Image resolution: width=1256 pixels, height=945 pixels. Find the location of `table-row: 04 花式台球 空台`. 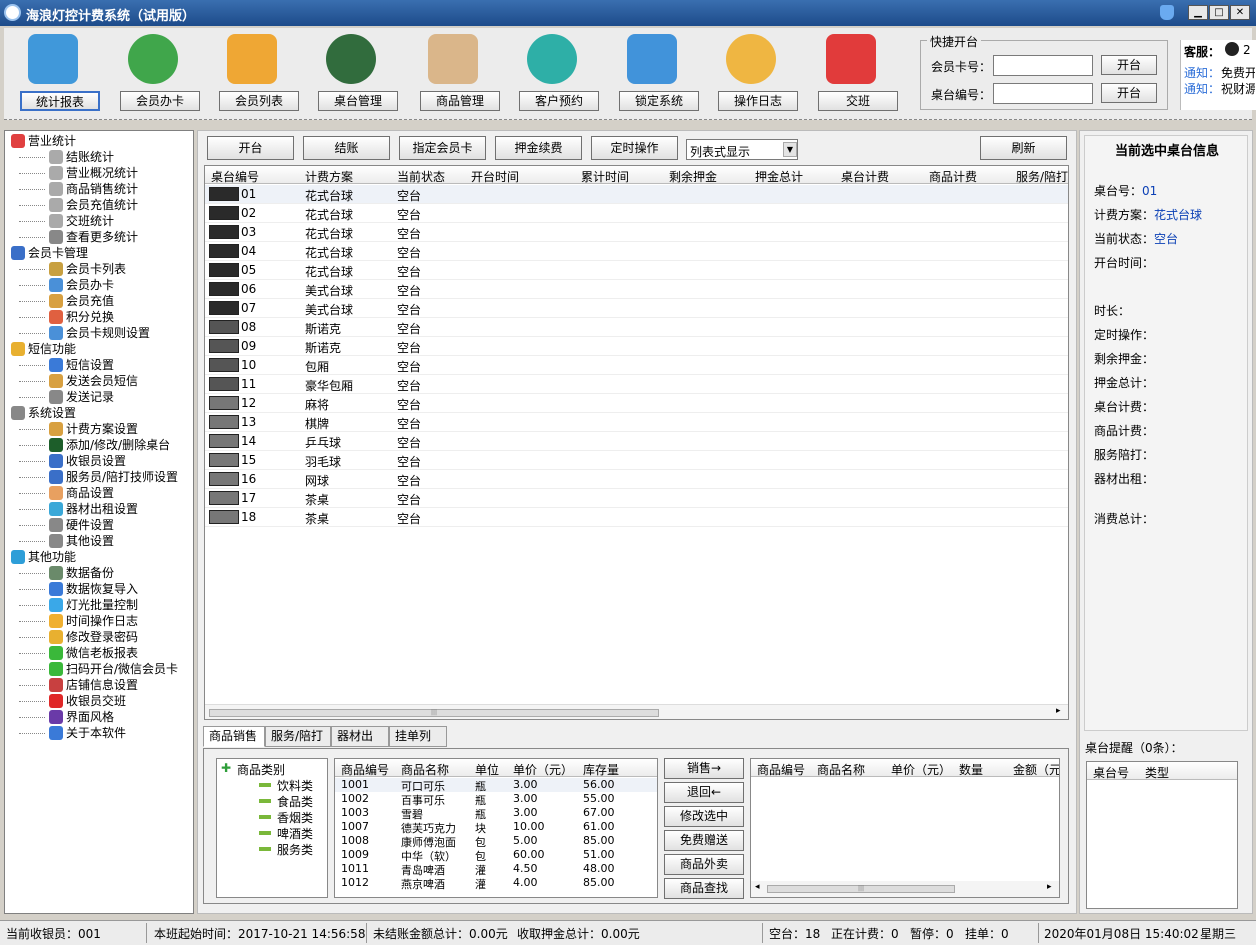

table-row: 04 花式台球 空台 is located at coordinates (636, 251).